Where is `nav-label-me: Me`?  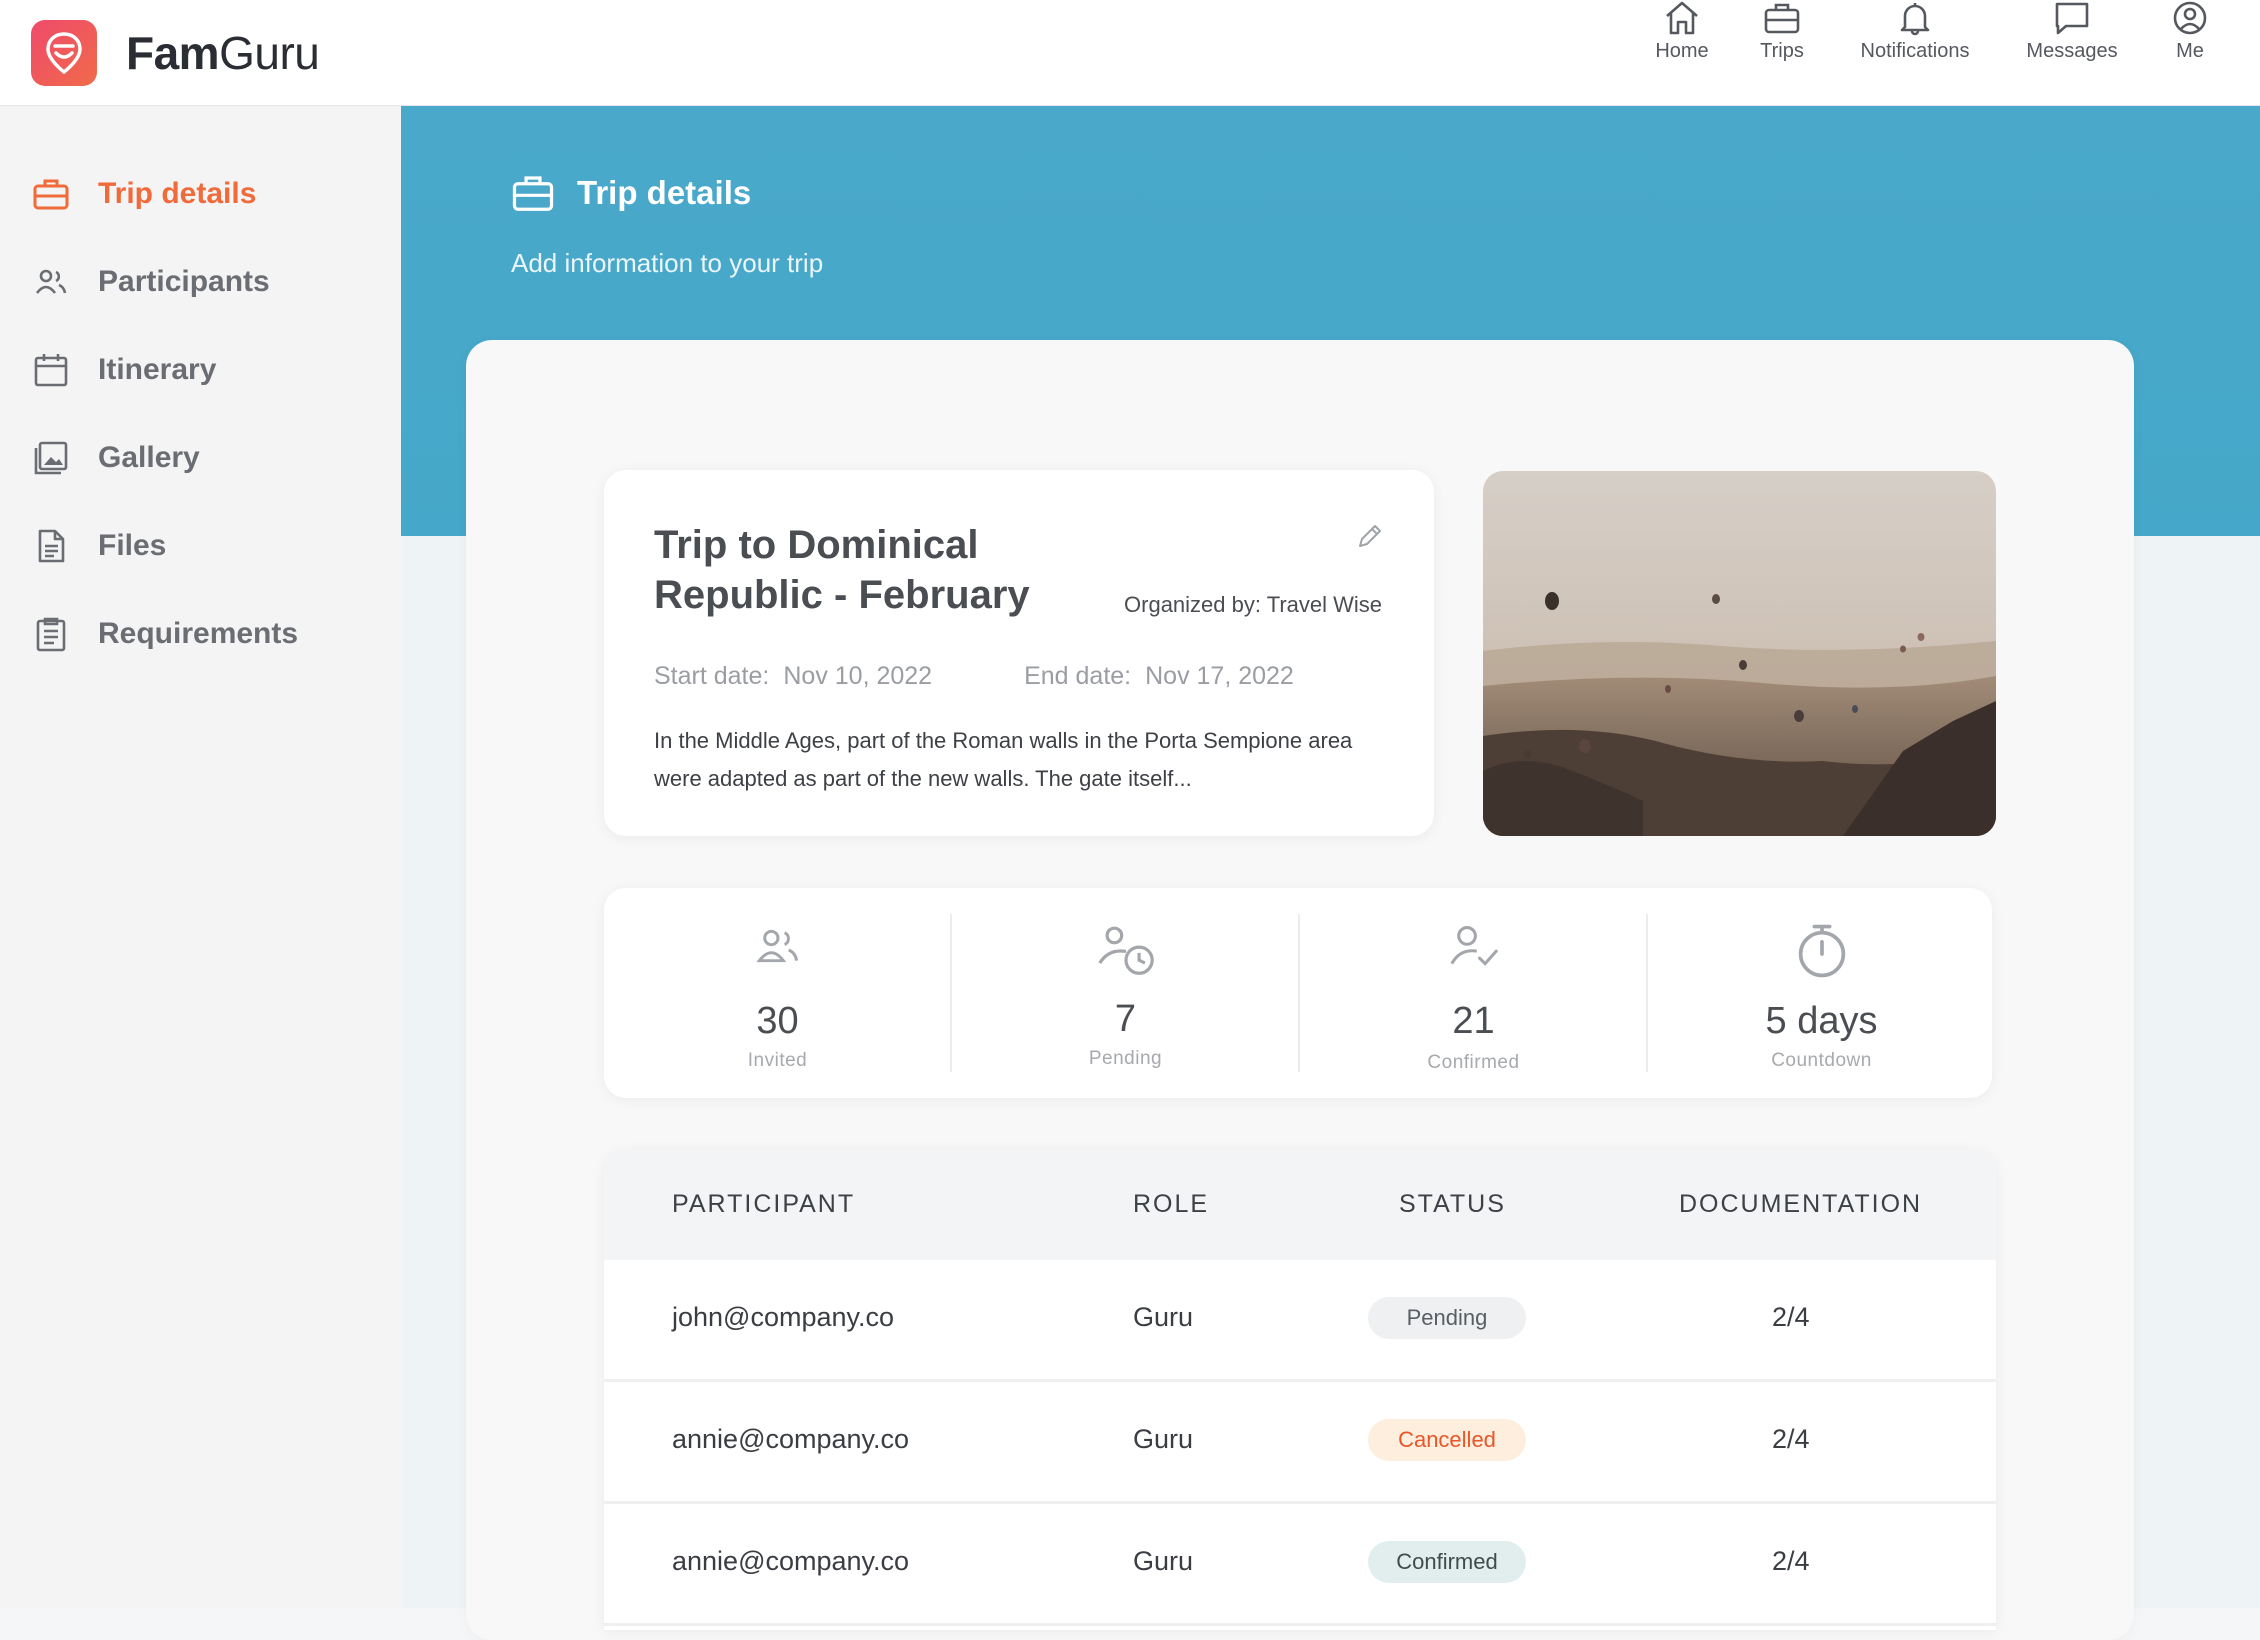
nav-label-me: Me is located at coordinates (2190, 51).